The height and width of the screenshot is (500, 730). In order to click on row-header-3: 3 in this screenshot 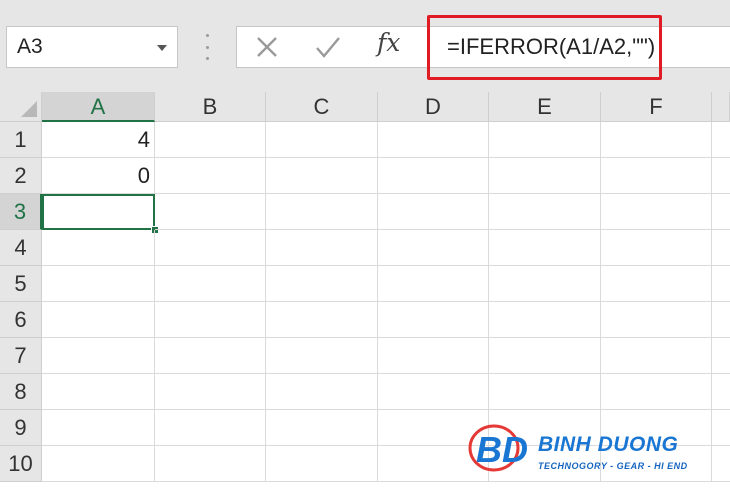, I will do `click(21, 212)`.